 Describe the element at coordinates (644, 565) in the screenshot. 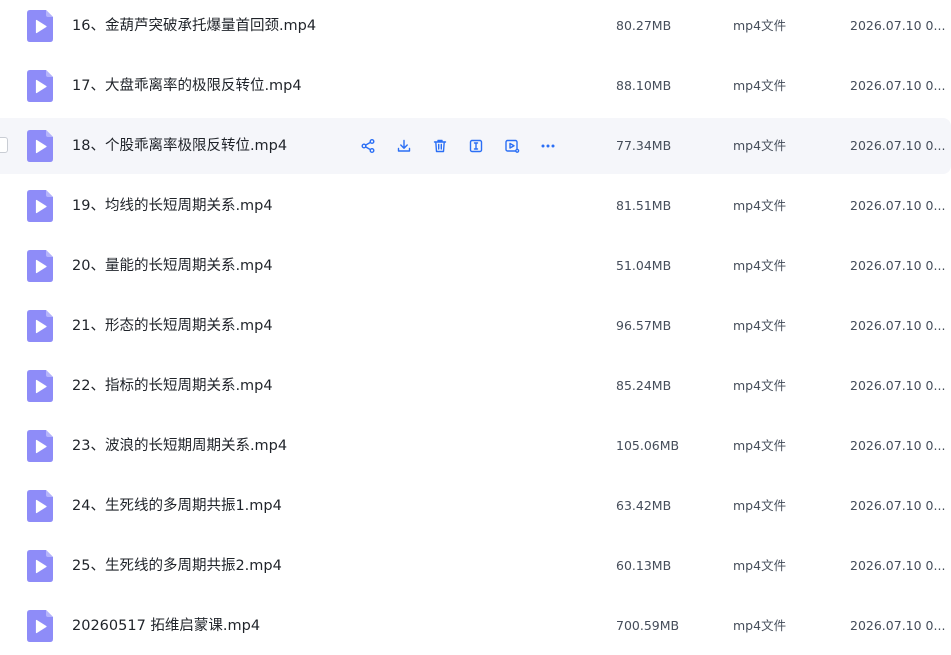

I see `file-size: 60.13MB` at that location.